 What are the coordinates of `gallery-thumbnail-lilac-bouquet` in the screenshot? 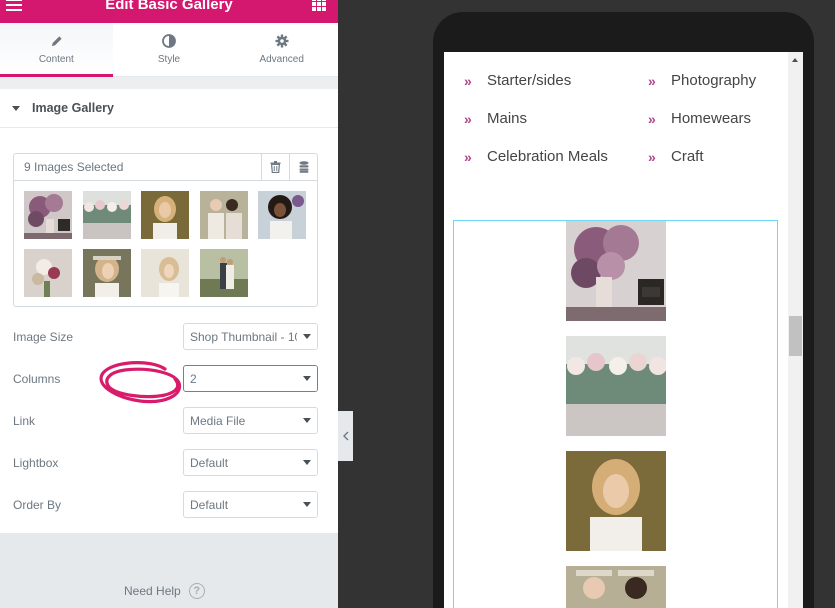 It's located at (48, 215).